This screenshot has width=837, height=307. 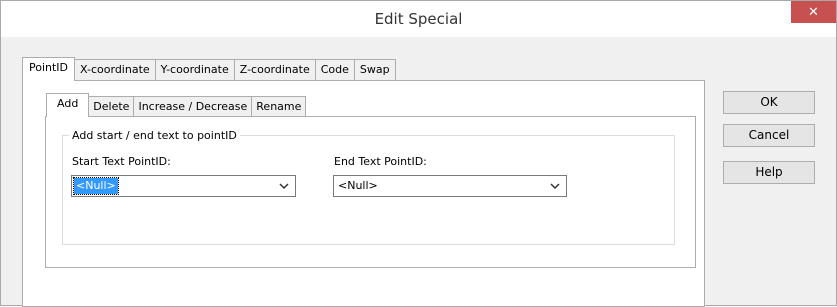 What do you see at coordinates (769, 172) in the screenshot?
I see `help-button: Help` at bounding box center [769, 172].